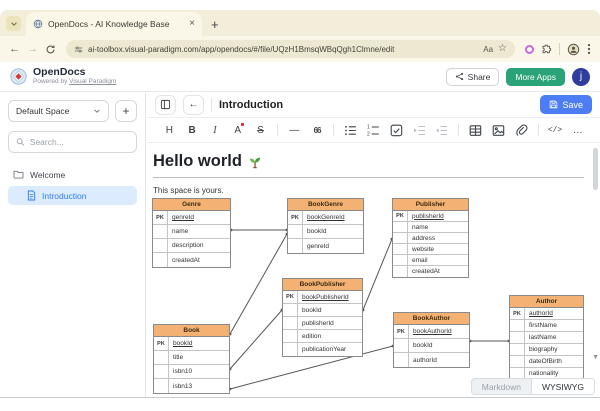 The height and width of the screenshot is (411, 600). Describe the element at coordinates (109, 24) in the screenshot. I see `tab-title: OpenDocs - AI Knowledge Base` at that location.